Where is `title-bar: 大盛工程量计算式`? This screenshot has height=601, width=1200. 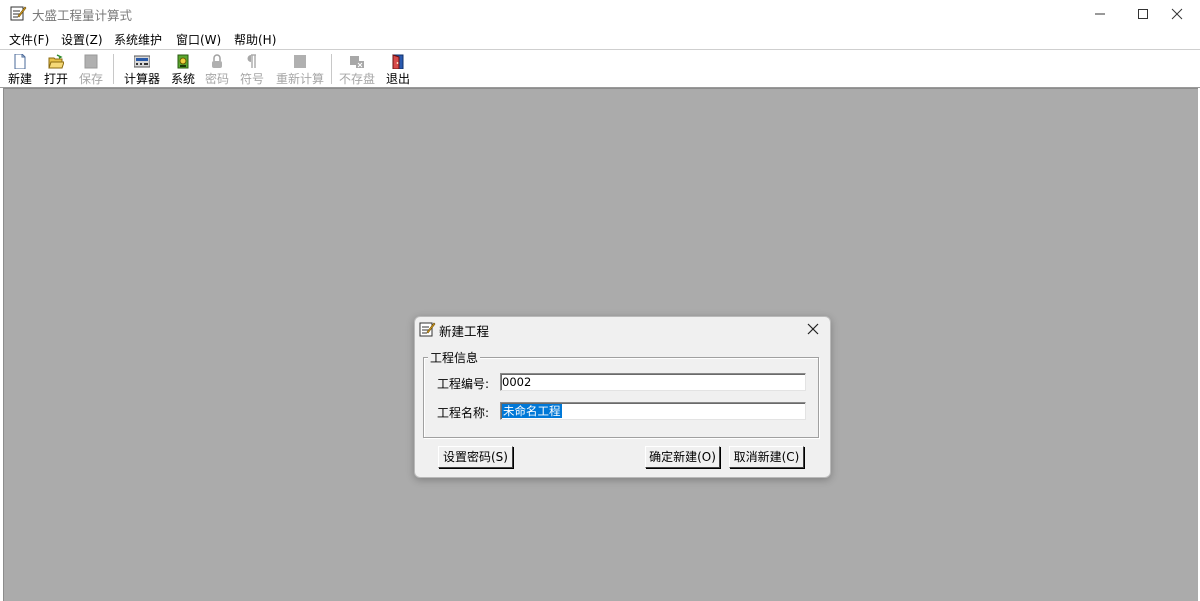
title-bar: 大盛工程量计算式 is located at coordinates (600, 14).